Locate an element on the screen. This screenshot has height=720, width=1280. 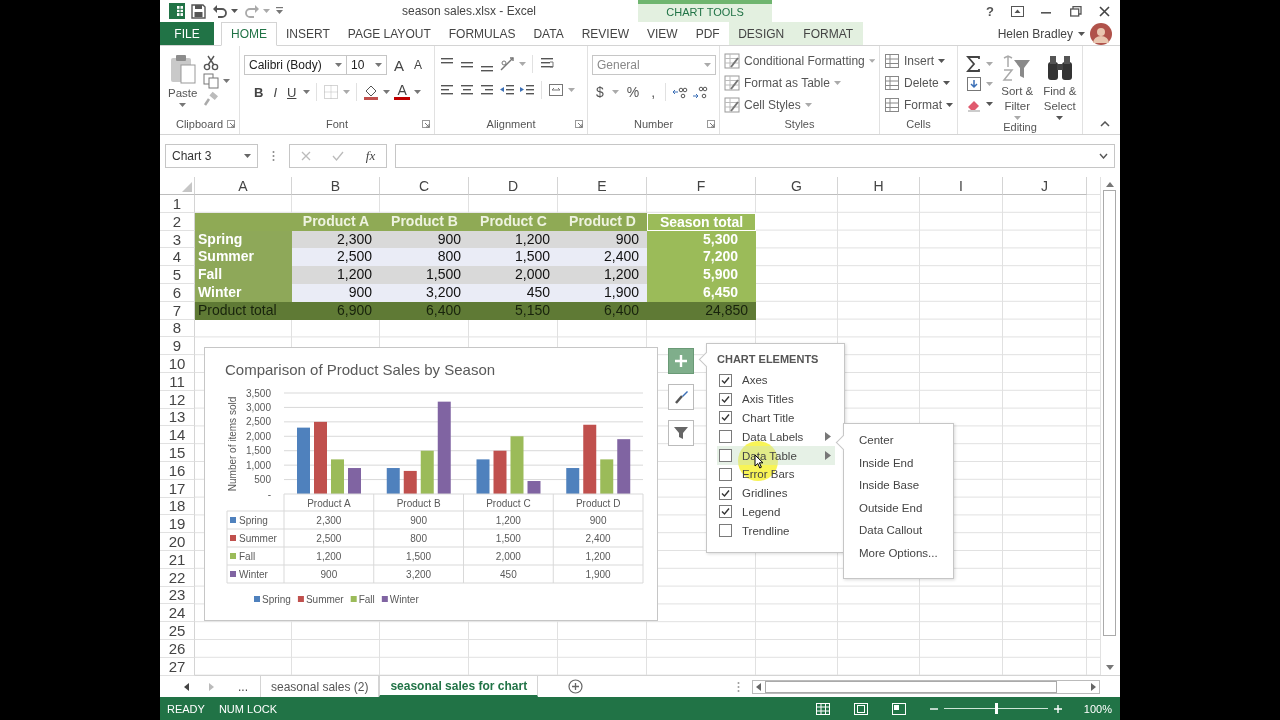
menu-item: Axis Titles is located at coordinates (776, 399).